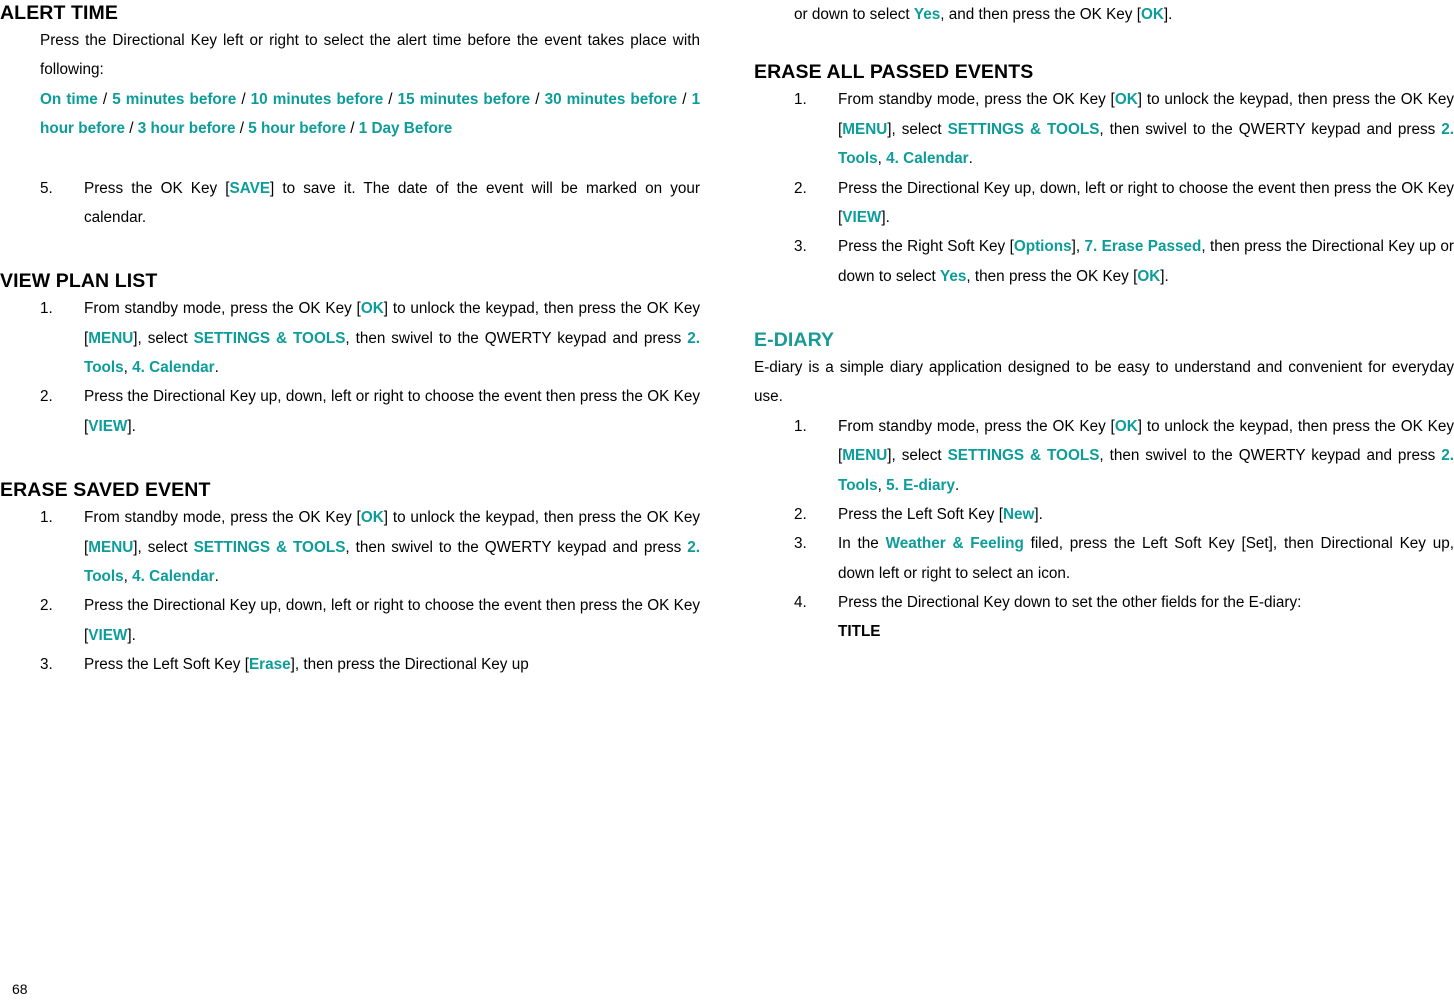  What do you see at coordinates (20, 989) in the screenshot?
I see `page-number: 68` at bounding box center [20, 989].